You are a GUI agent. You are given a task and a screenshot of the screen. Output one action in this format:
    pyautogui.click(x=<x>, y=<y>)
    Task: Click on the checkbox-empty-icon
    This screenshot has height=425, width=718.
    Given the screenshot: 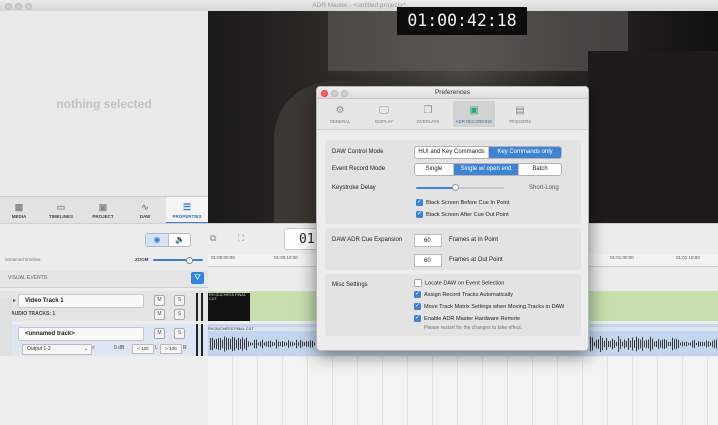 What is the action you would take?
    pyautogui.click(x=418, y=282)
    